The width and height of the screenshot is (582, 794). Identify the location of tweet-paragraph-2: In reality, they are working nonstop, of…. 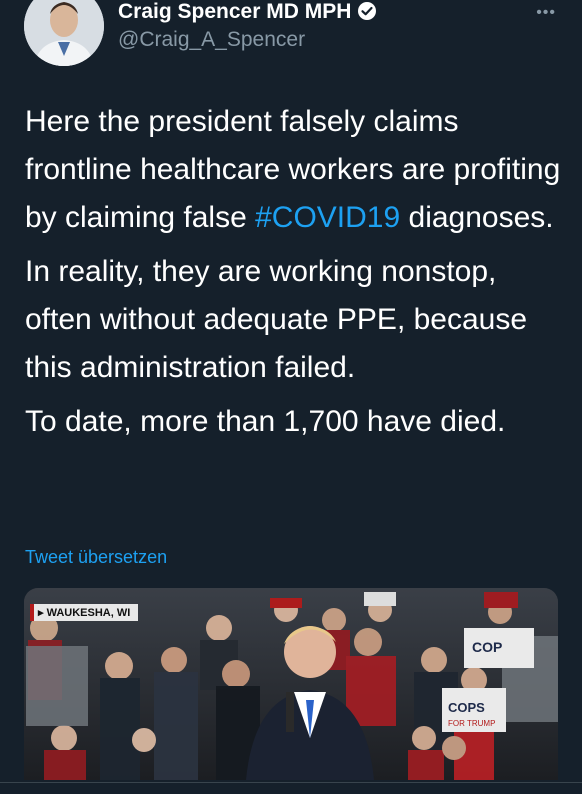
(276, 319).